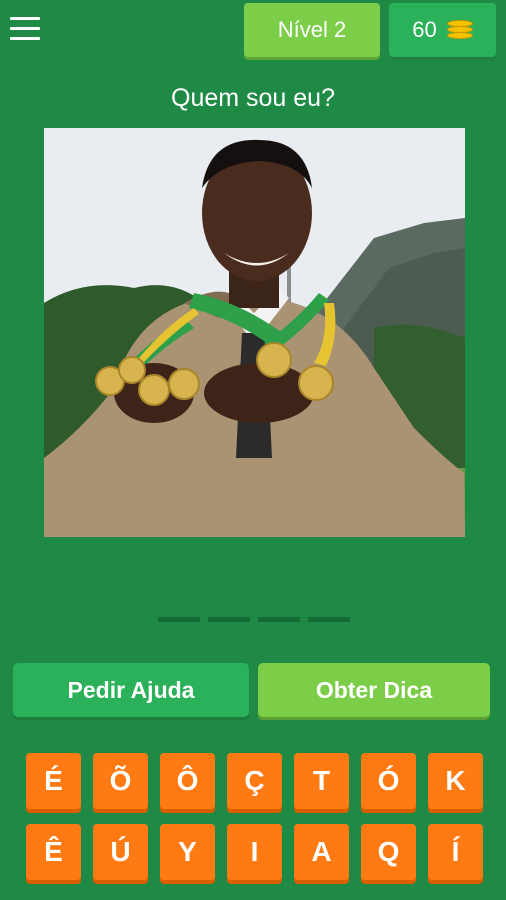 Image resolution: width=506 pixels, height=900 pixels. I want to click on letter-key: Ú, so click(120, 852).